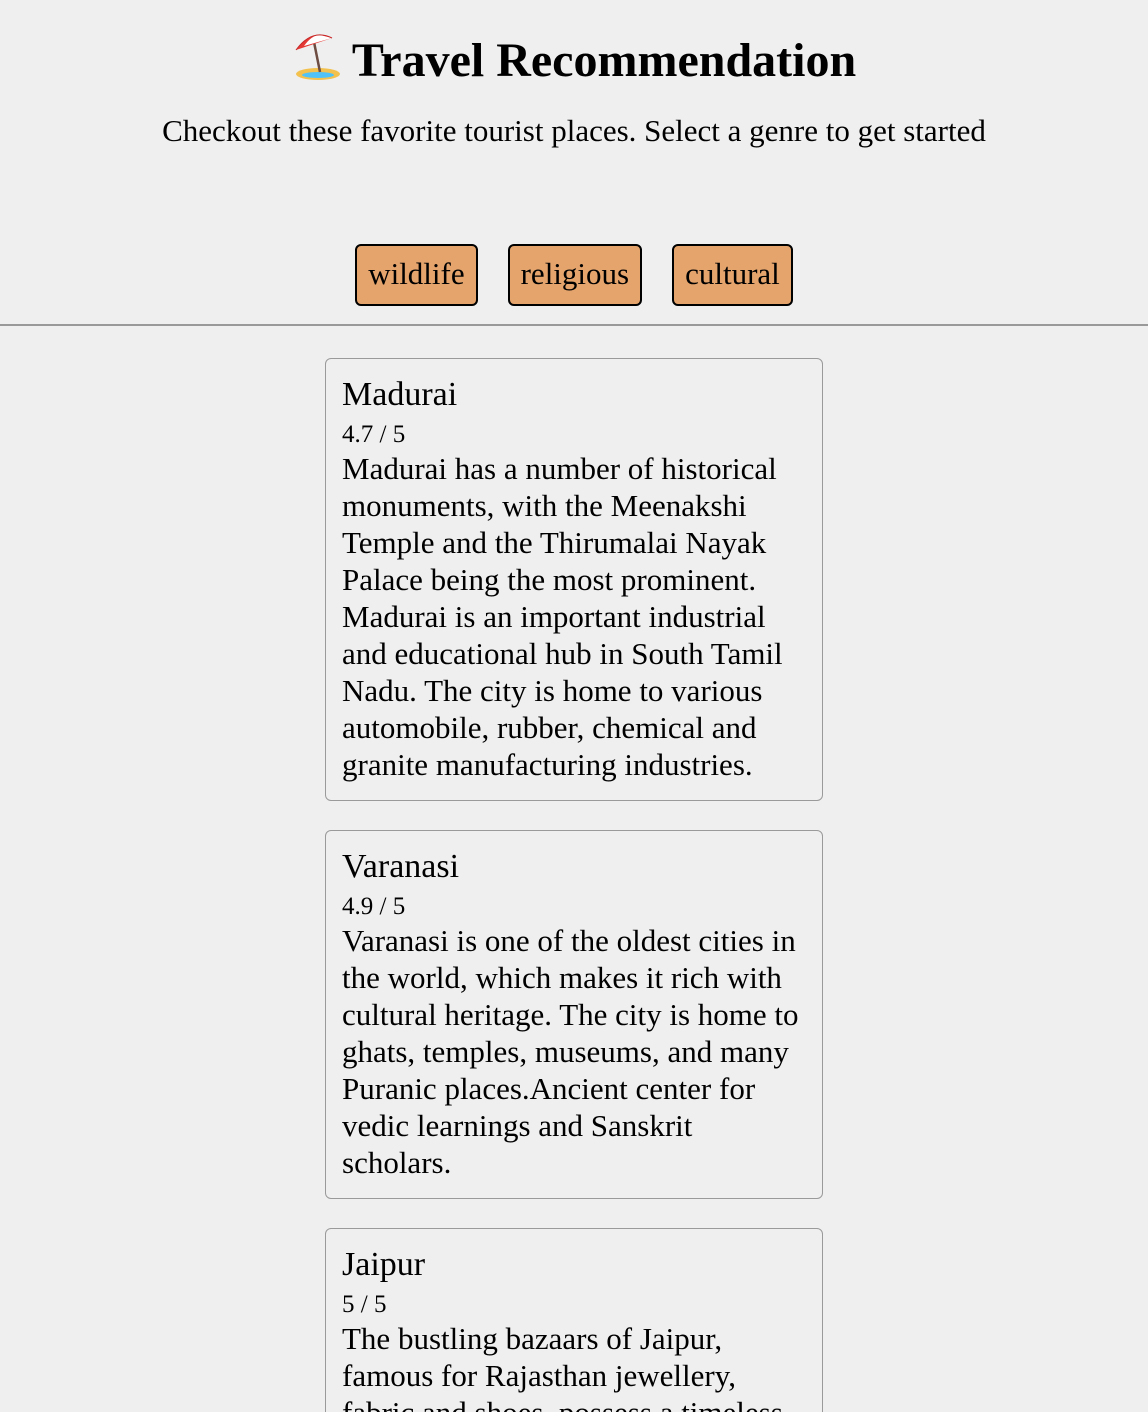  Describe the element at coordinates (374, 906) in the screenshot. I see `place-rating: 4.9 / 5` at that location.